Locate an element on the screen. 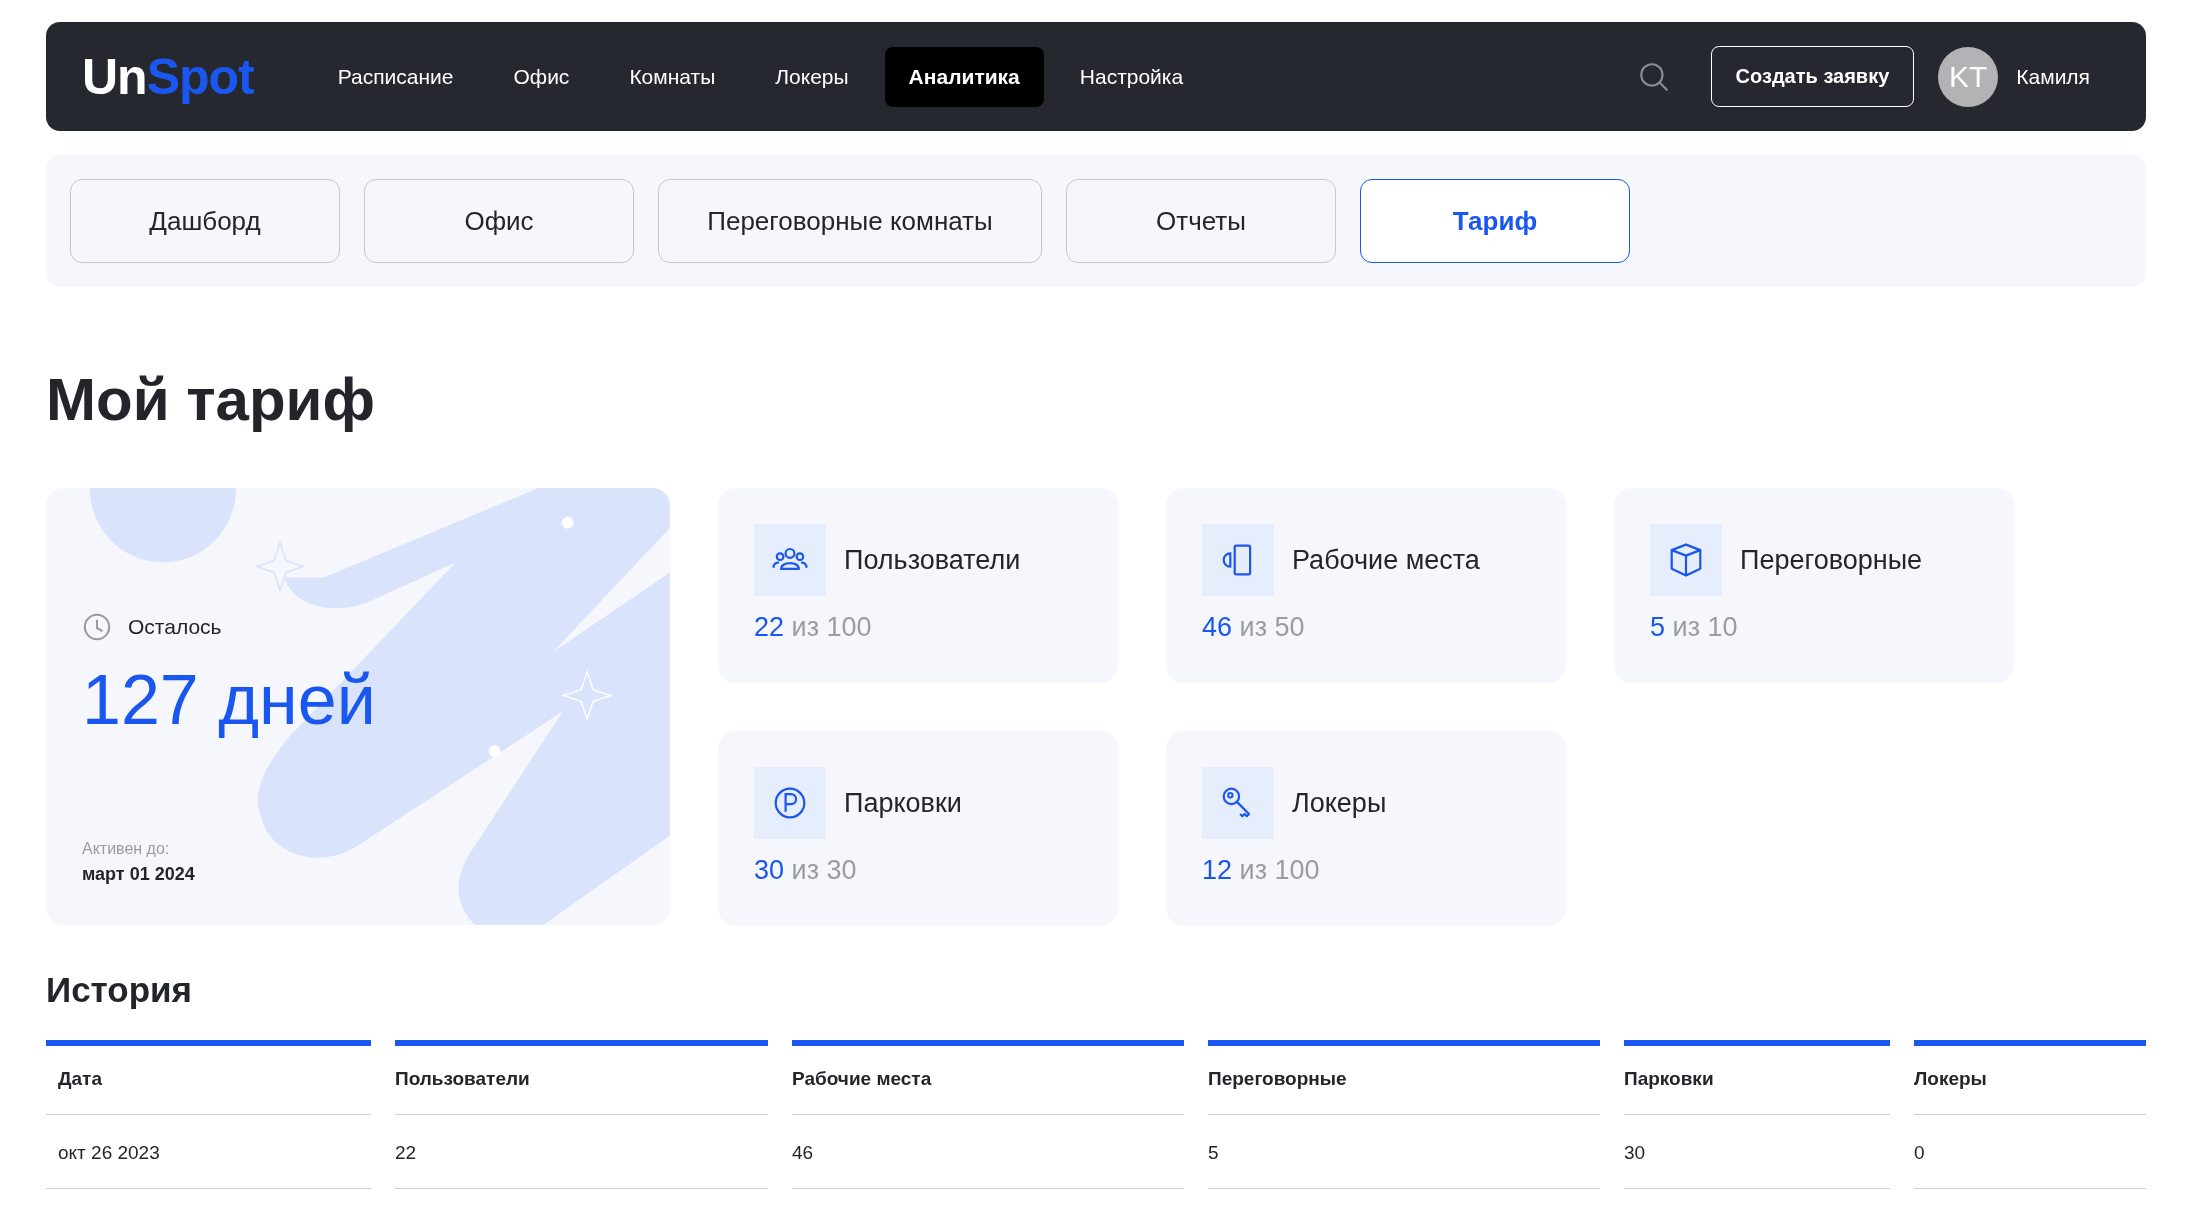  column-header: Переговорные is located at coordinates (1404, 1080).